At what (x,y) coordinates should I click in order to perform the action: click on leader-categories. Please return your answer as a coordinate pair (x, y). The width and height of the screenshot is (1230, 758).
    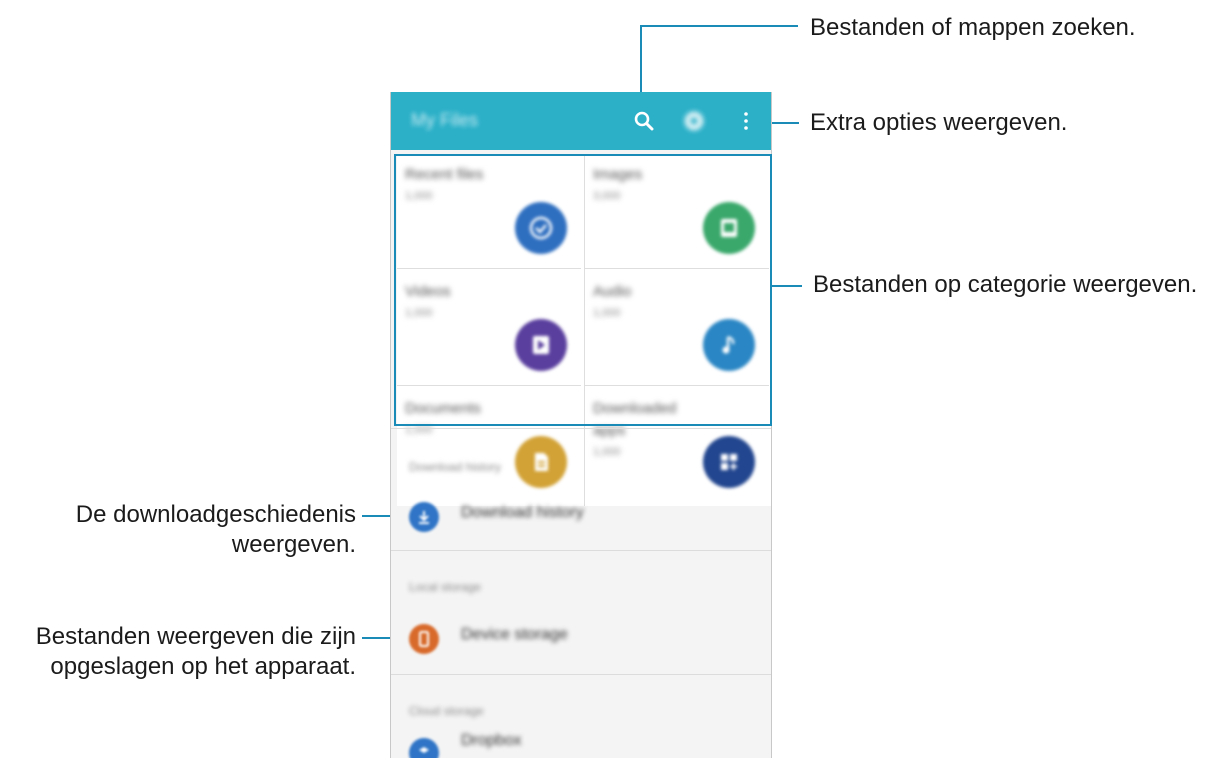
    Looking at the image, I should click on (787, 286).